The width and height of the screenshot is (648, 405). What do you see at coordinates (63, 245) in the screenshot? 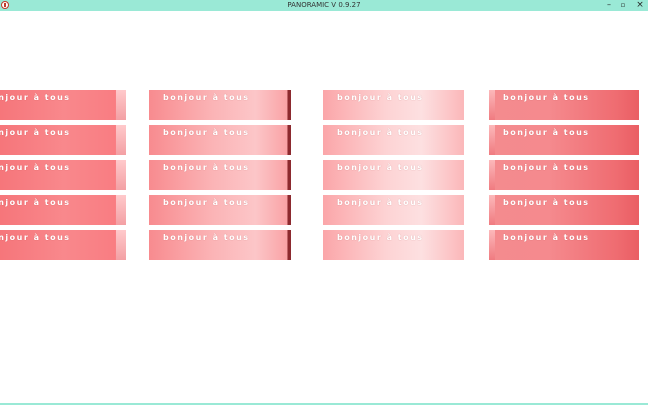
I see `tile-r4-c0: bonjour à tous` at bounding box center [63, 245].